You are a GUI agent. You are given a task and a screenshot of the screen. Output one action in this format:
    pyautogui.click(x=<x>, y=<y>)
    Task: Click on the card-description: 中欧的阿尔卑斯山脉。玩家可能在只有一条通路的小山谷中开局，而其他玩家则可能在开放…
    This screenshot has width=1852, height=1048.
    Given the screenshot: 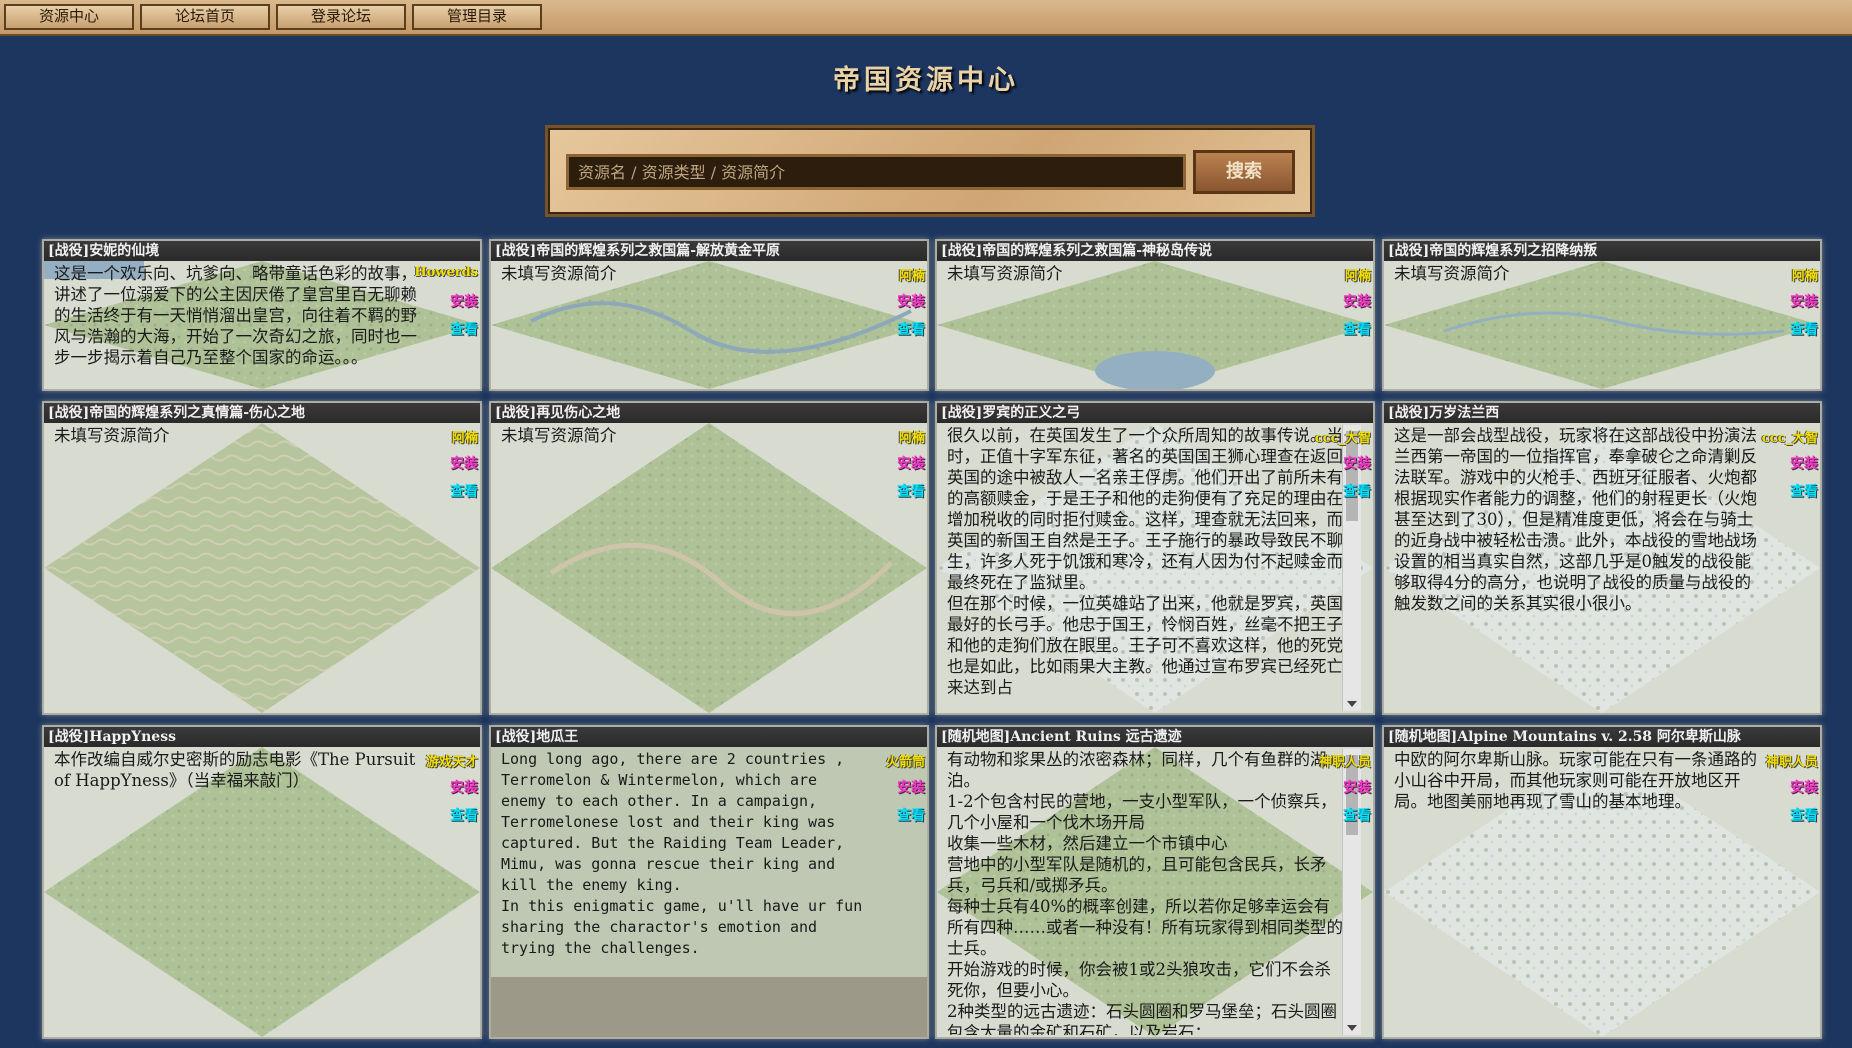 What is the action you would take?
    pyautogui.click(x=1575, y=780)
    